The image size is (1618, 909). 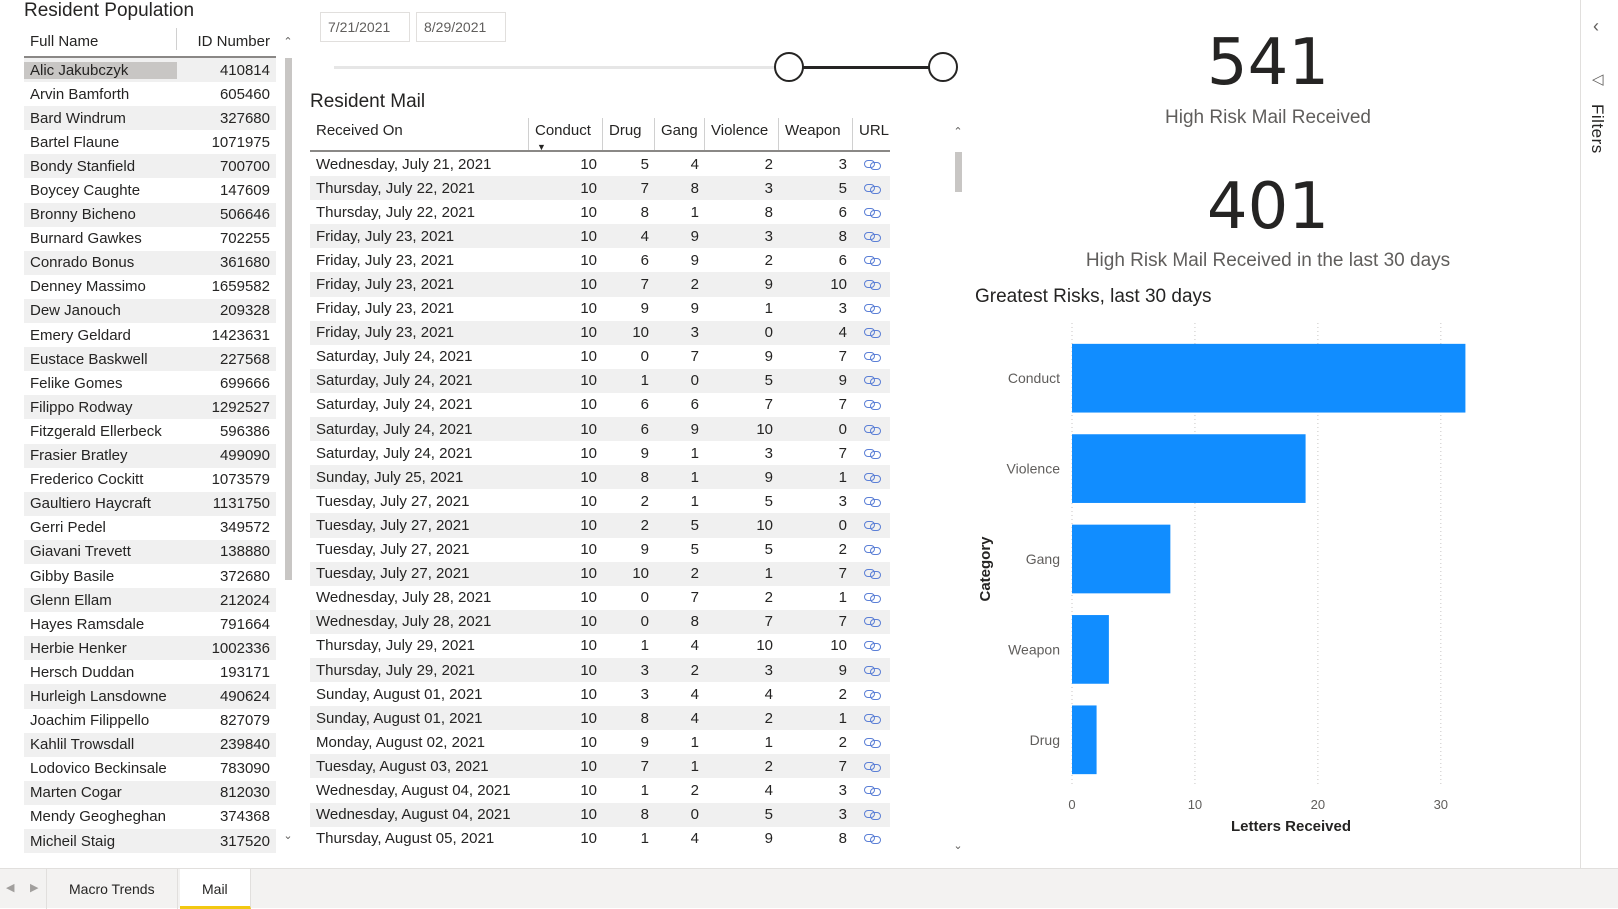 What do you see at coordinates (600, 525) in the screenshot?
I see `table-row: Tuesday, July 27, 2021 10 2 5 10 0` at bounding box center [600, 525].